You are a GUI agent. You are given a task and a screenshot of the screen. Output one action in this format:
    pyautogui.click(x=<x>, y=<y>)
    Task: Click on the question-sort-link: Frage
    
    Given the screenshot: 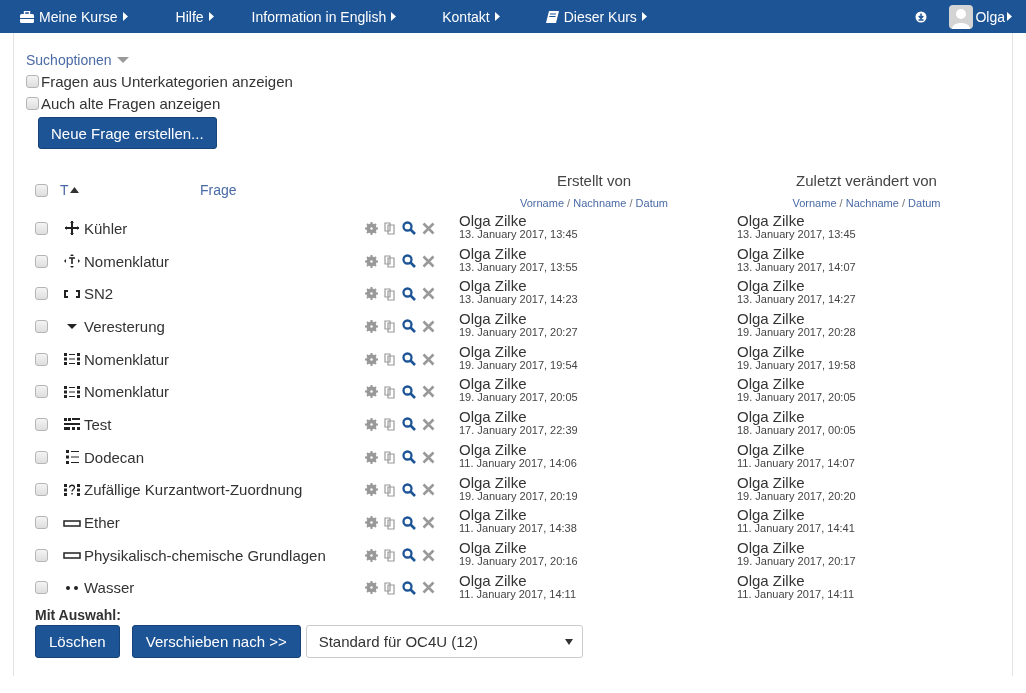 What is the action you would take?
    pyautogui.click(x=218, y=190)
    